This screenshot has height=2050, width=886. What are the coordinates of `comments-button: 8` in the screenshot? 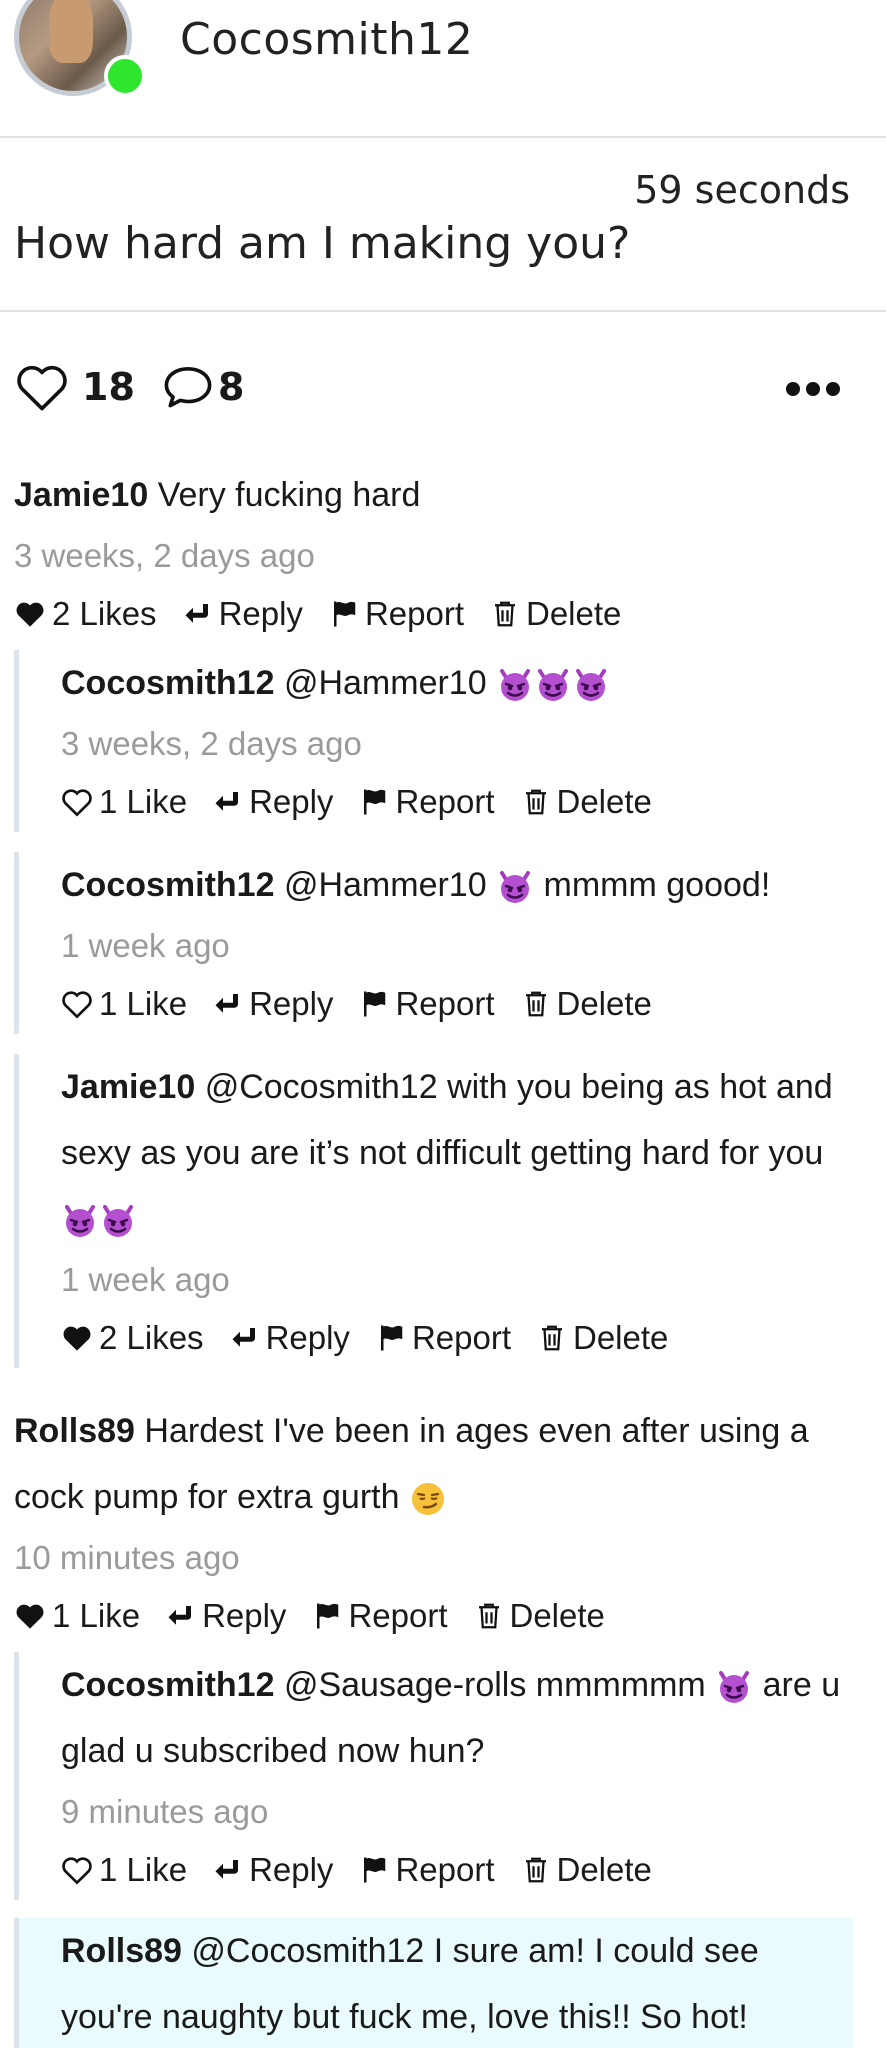 It's located at (202, 387).